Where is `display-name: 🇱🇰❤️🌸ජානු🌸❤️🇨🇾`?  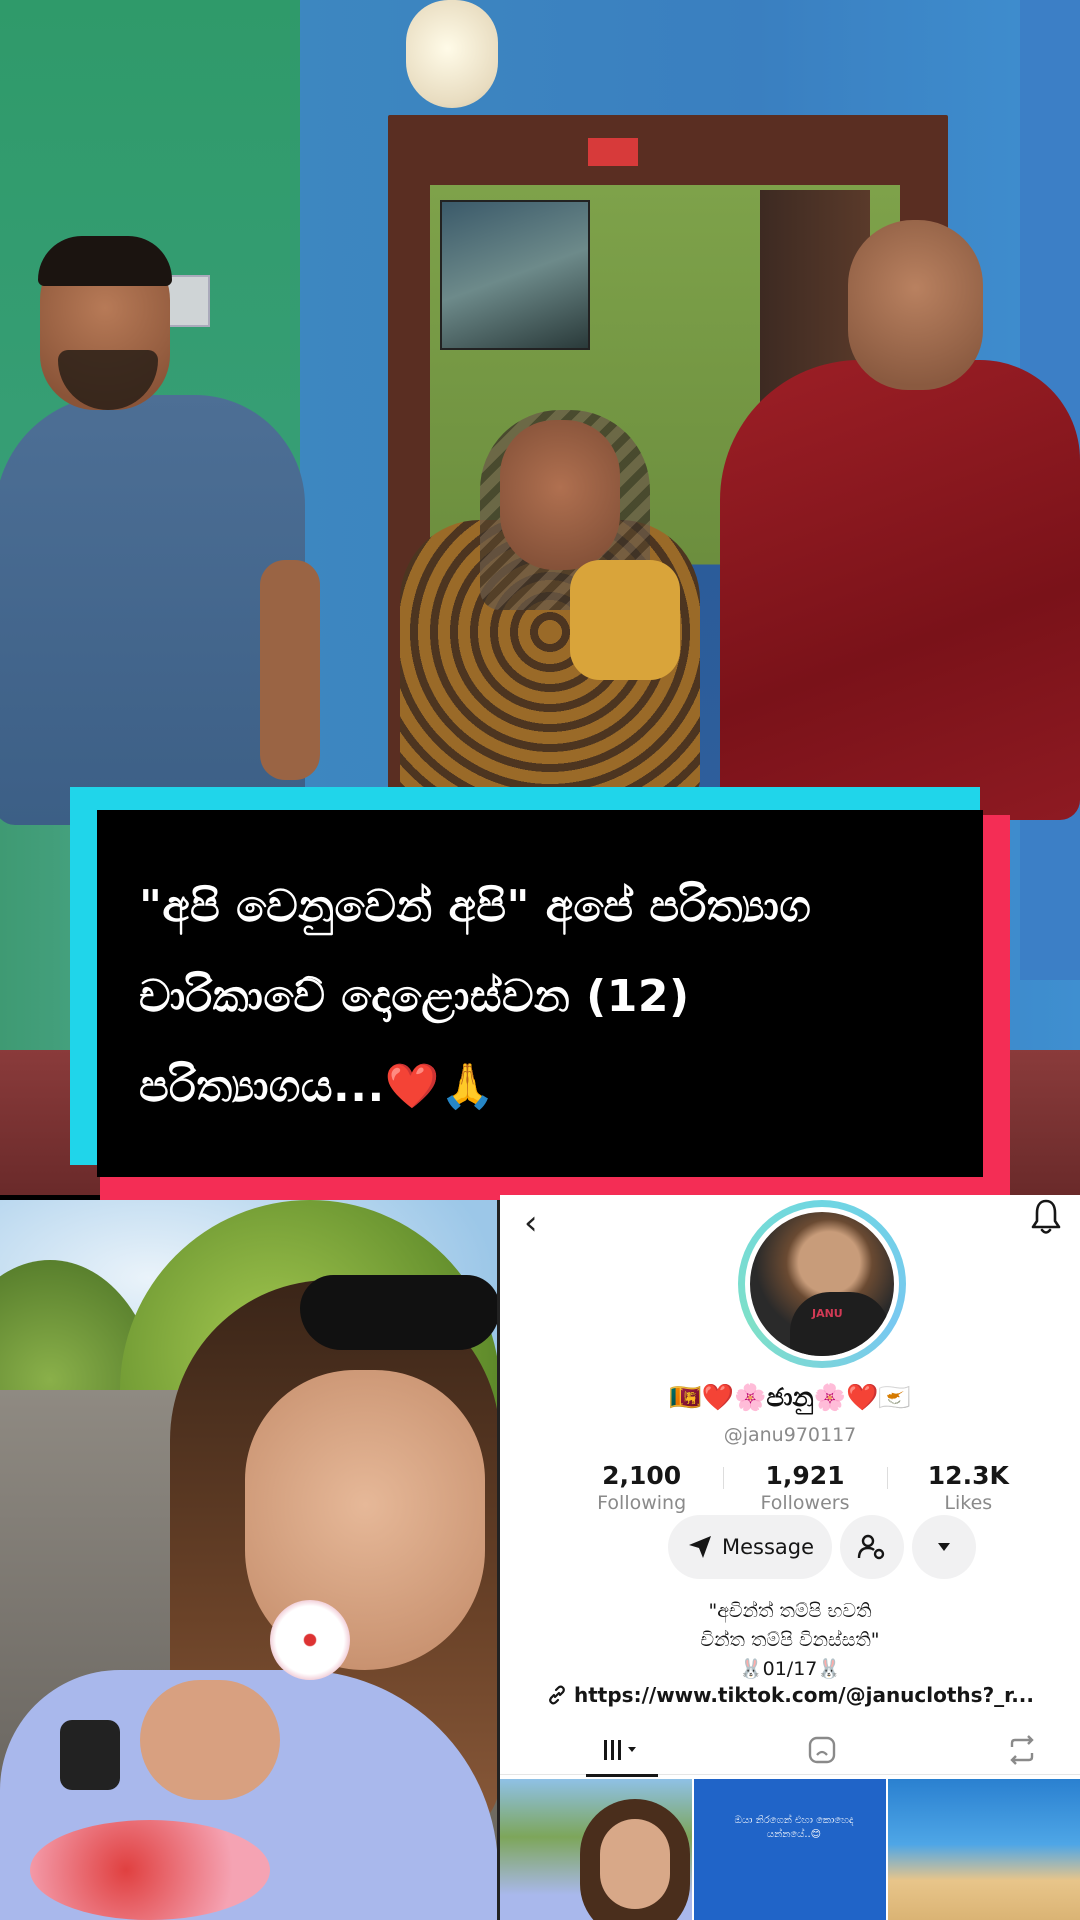
display-name: 🇱🇰❤️🌸ජානු🌸❤️🇨🇾 is located at coordinates (790, 1398).